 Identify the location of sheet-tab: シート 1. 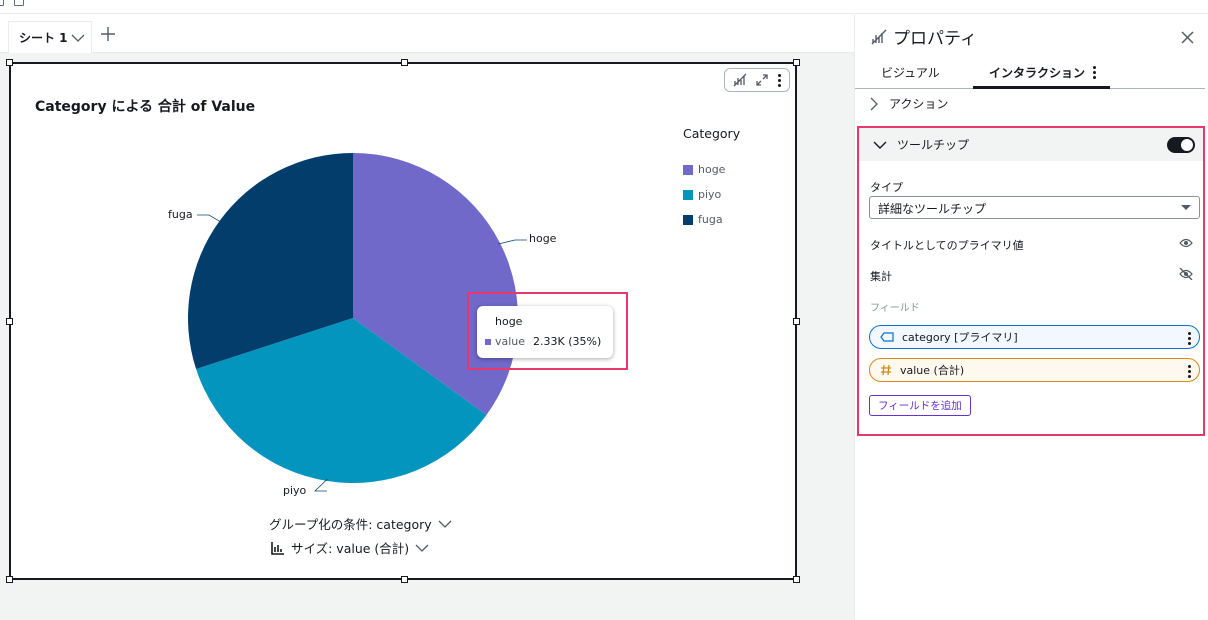
(50, 37).